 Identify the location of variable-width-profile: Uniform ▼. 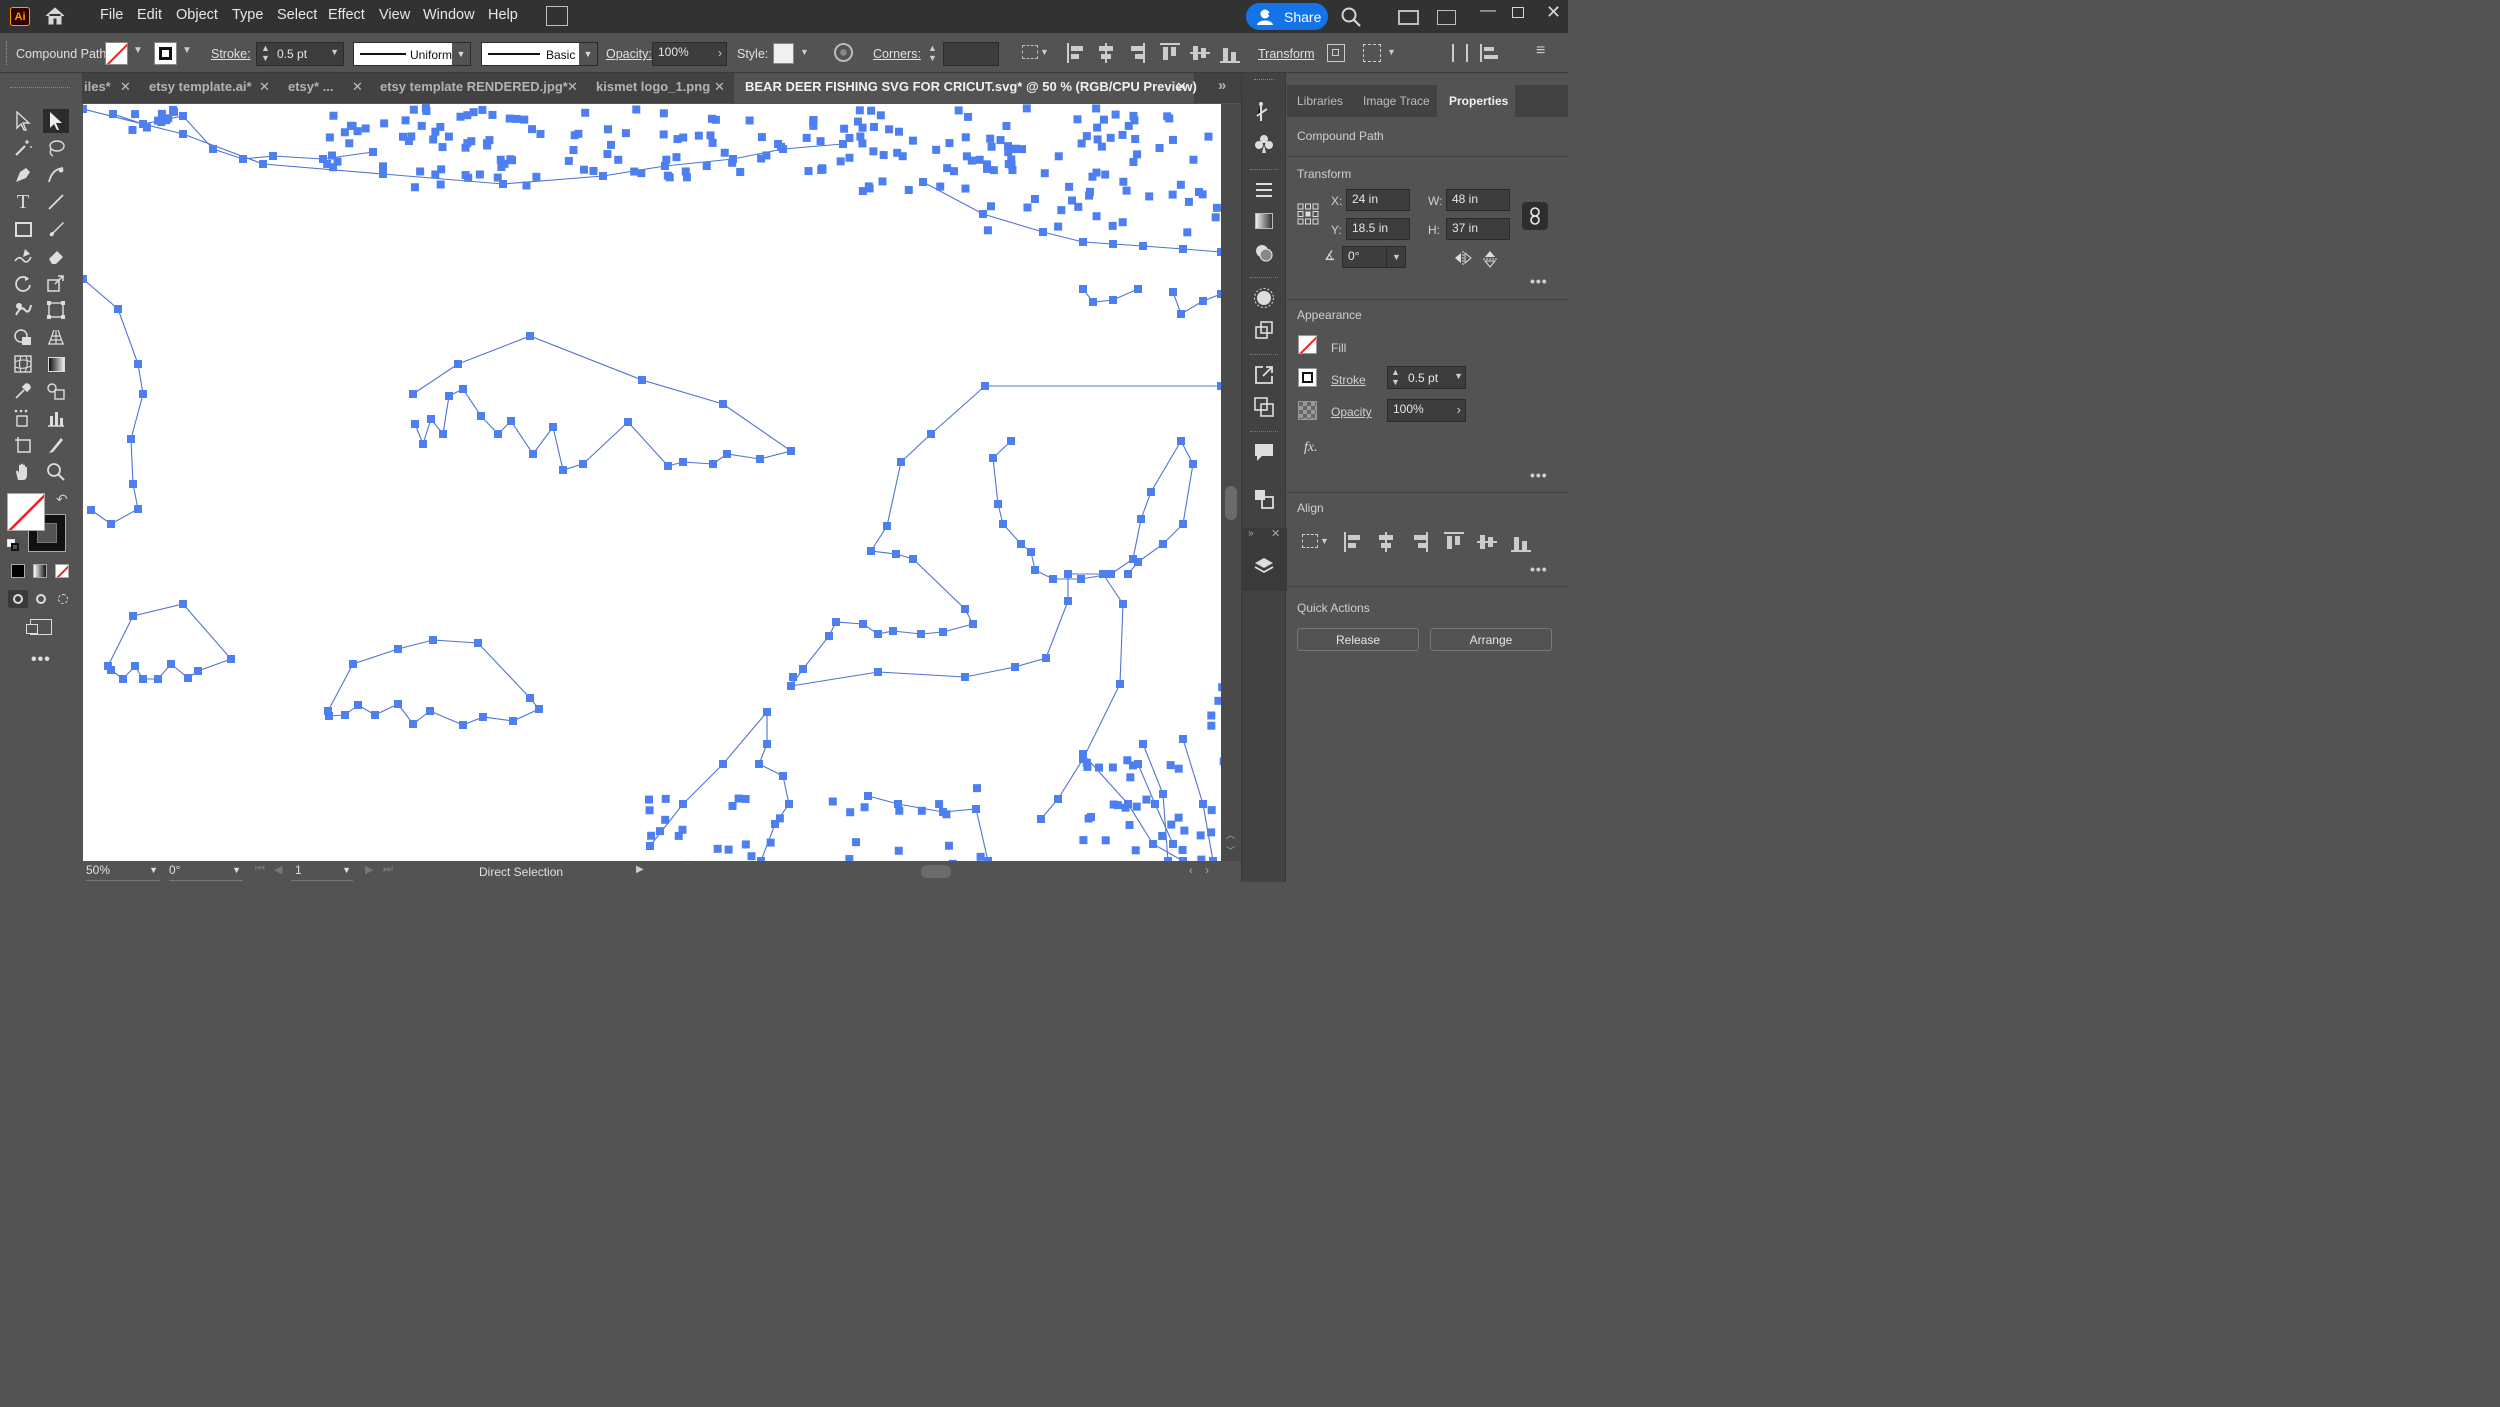
(412, 54).